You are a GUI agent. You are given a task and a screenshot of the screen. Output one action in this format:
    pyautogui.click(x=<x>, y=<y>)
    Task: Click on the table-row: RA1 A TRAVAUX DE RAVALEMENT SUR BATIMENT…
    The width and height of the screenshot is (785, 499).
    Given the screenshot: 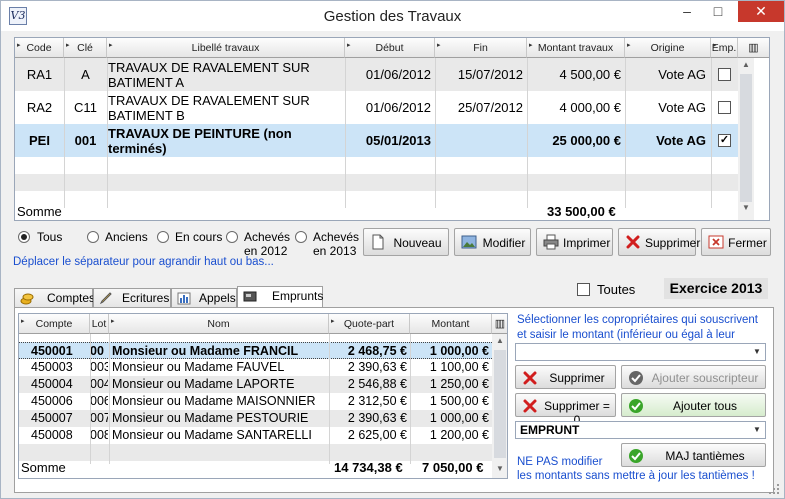 What is the action you would take?
    pyautogui.click(x=377, y=74)
    